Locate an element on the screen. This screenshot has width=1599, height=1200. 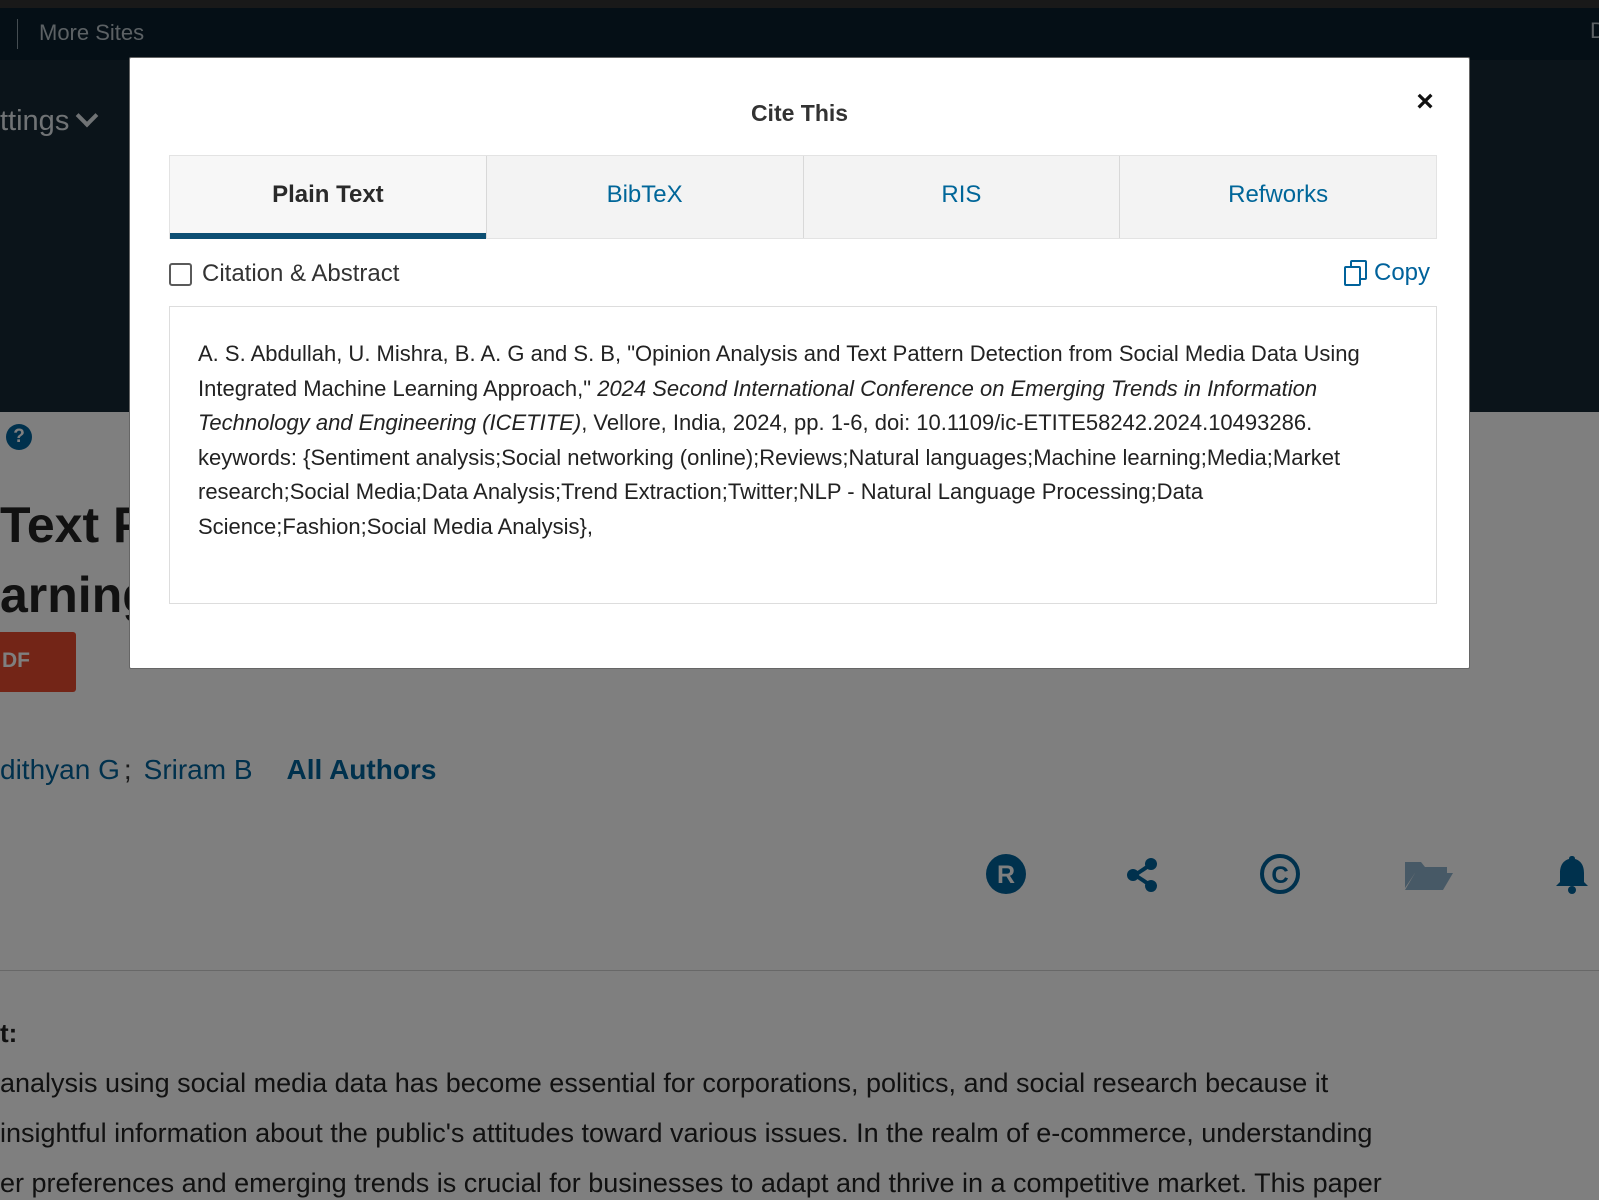
citation-abstract-checkbox is located at coordinates (180, 274).